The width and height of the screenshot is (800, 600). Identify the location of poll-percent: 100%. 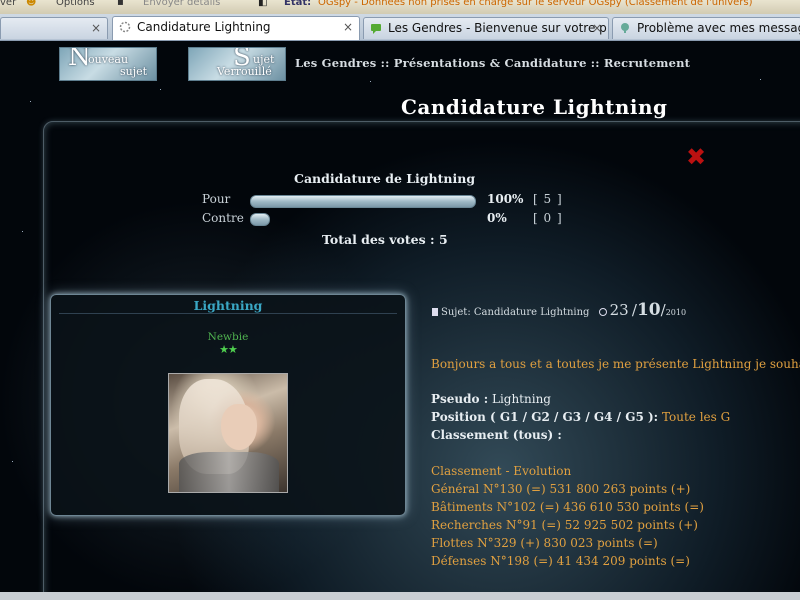
(505, 199).